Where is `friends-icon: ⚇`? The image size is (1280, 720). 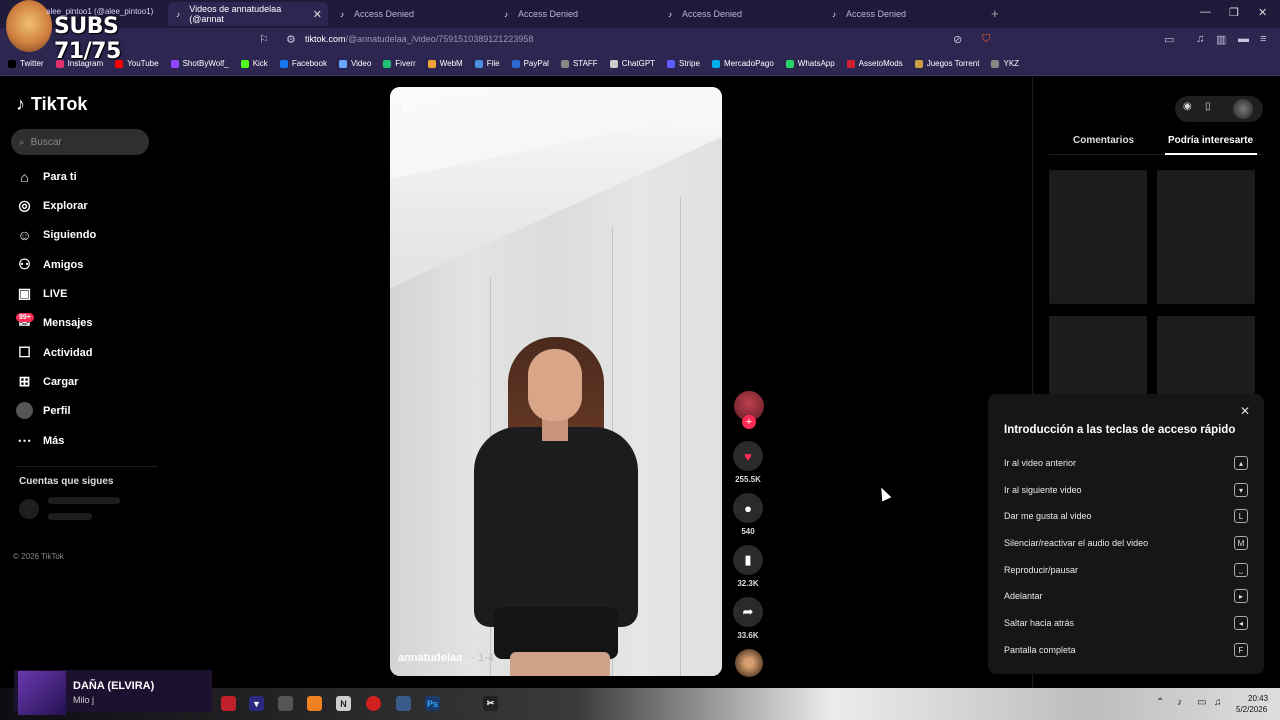
friends-icon: ⚇ is located at coordinates (24, 264).